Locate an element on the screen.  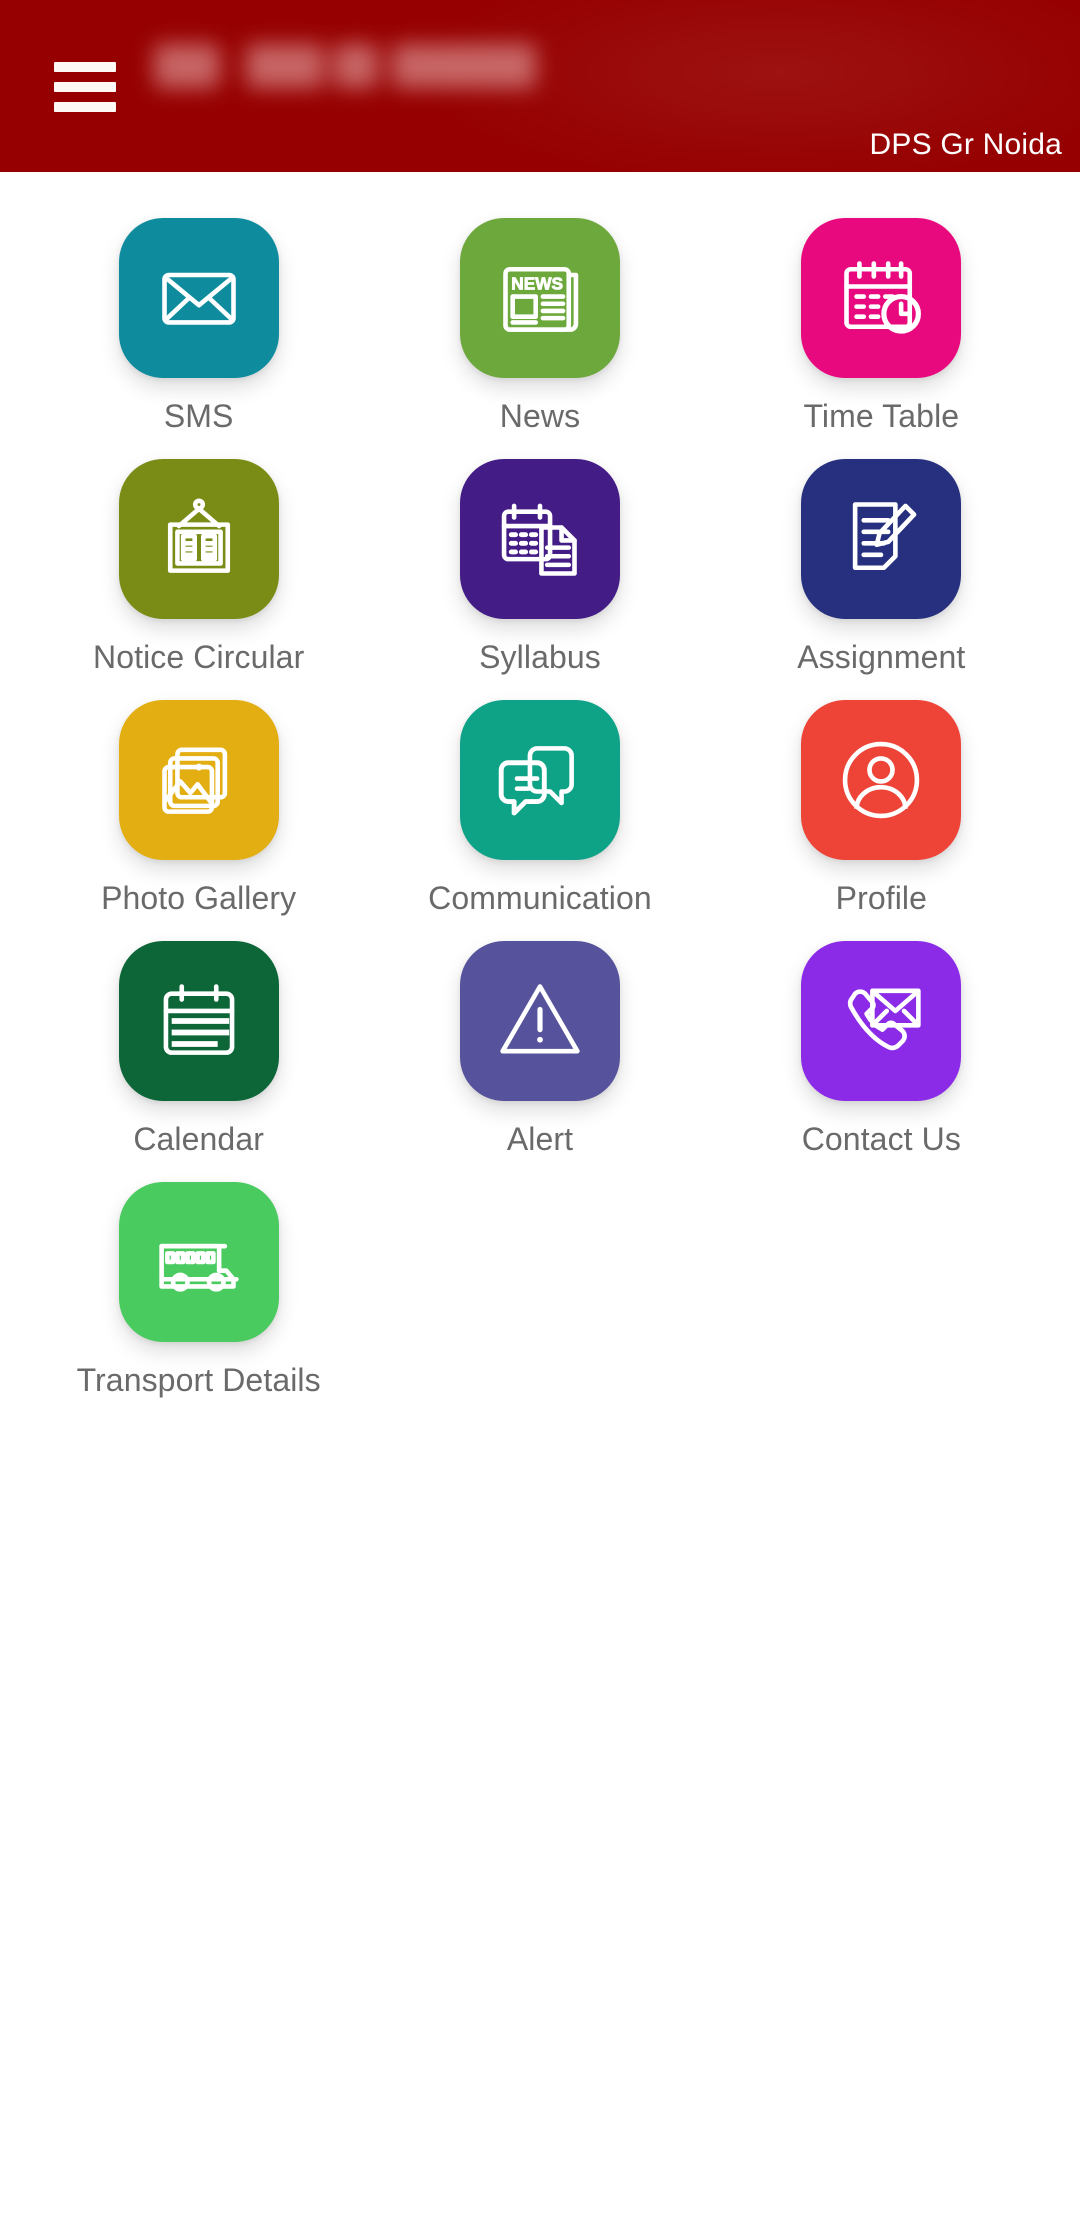
grid-tile-label: Transport Details is located at coordinates (198, 1380).